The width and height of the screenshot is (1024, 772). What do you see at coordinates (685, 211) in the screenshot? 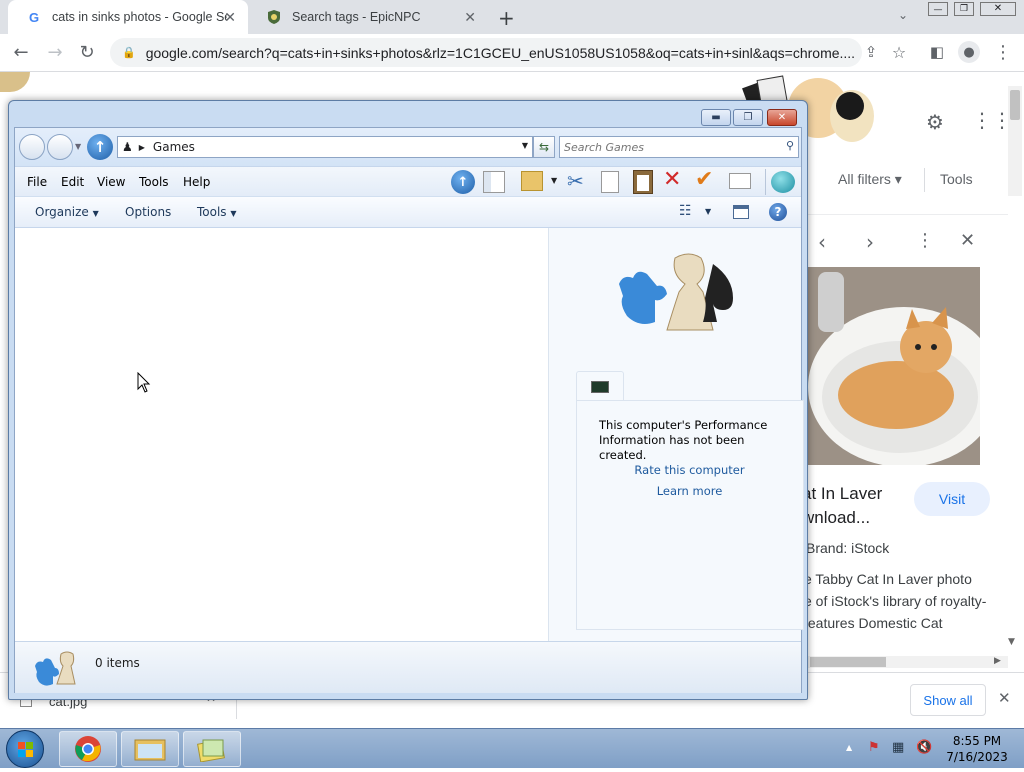
I see `views-icon: ☷` at bounding box center [685, 211].